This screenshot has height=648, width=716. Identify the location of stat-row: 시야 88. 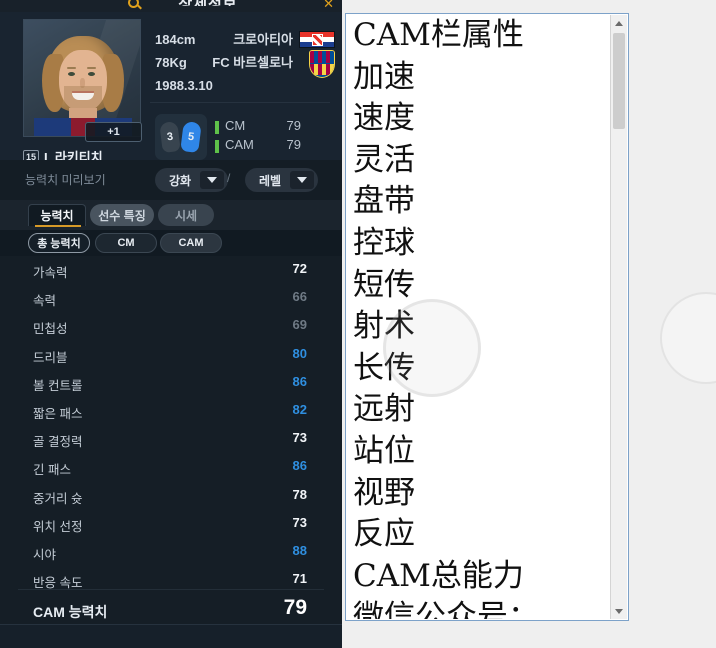
(171, 552).